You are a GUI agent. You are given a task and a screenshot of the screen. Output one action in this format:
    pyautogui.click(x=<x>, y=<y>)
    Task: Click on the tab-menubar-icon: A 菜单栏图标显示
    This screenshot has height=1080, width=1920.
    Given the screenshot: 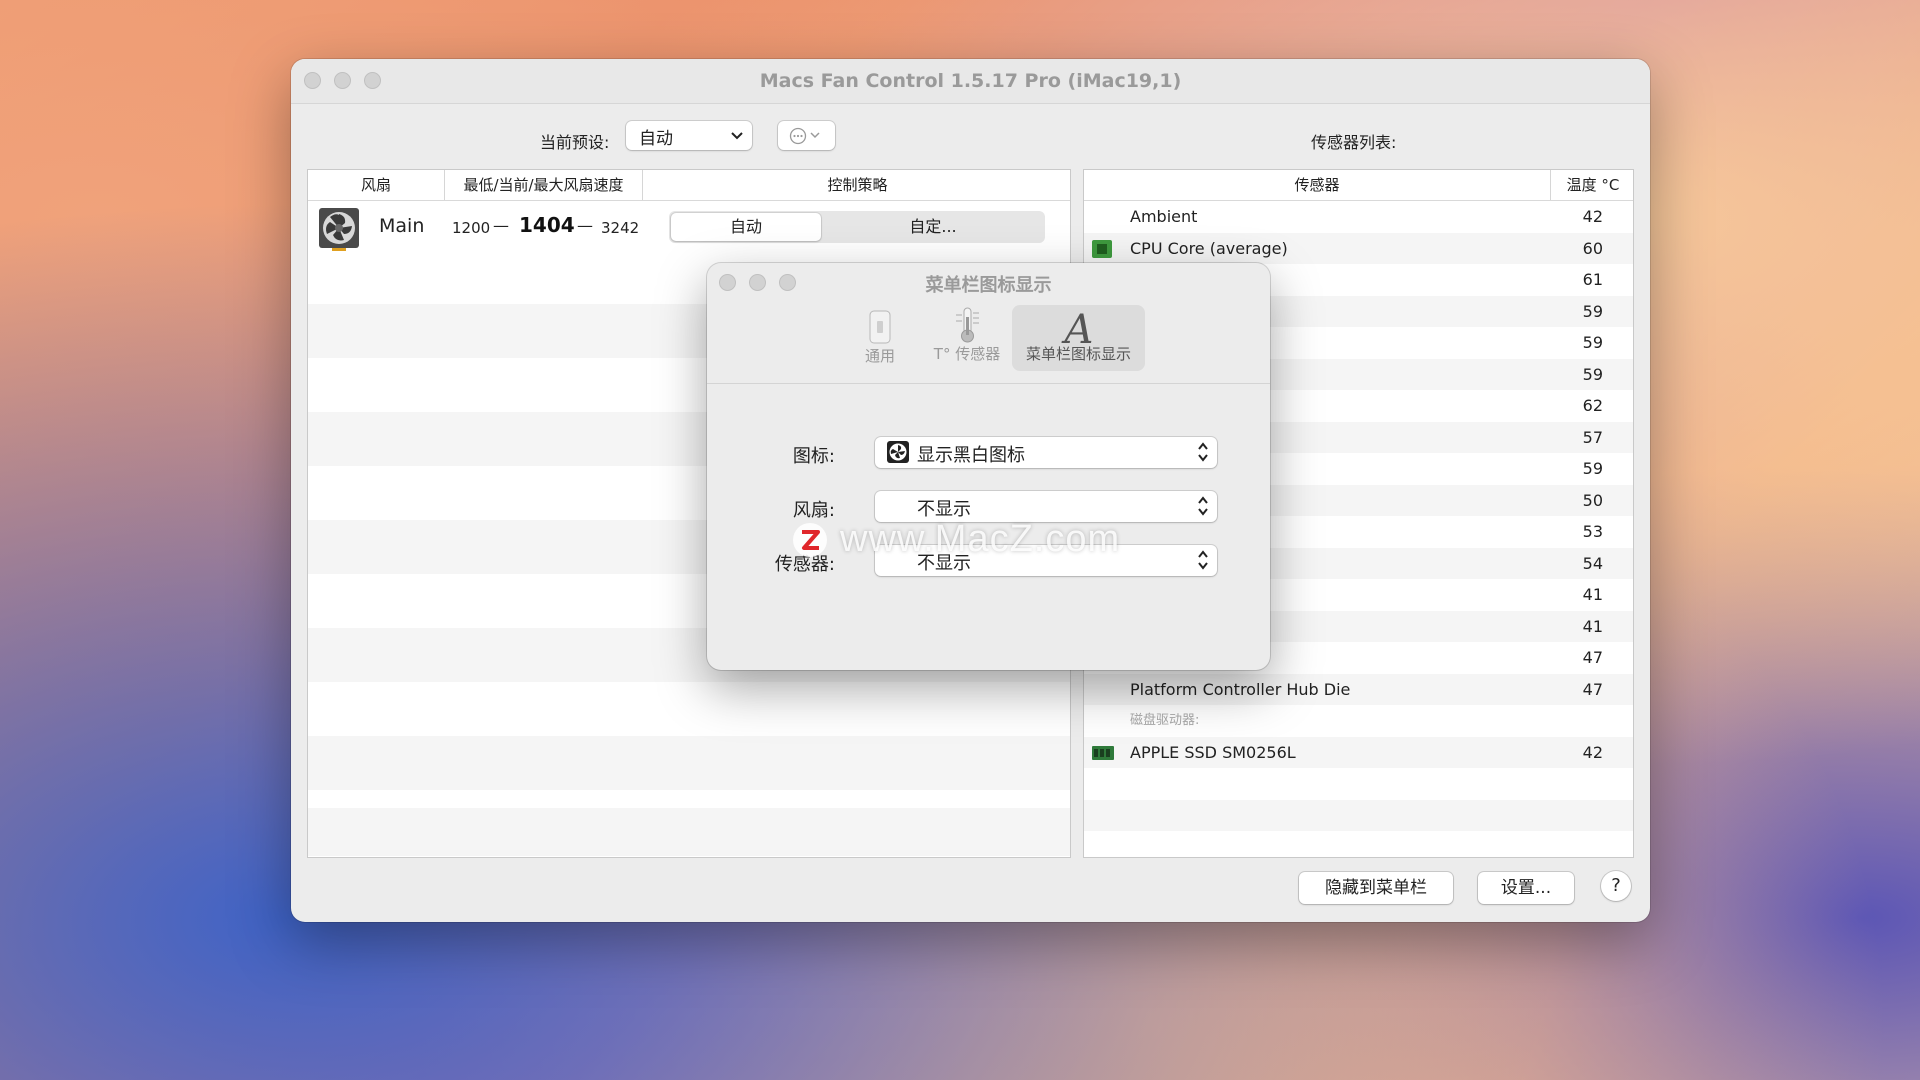 What is the action you would take?
    pyautogui.click(x=1078, y=338)
    